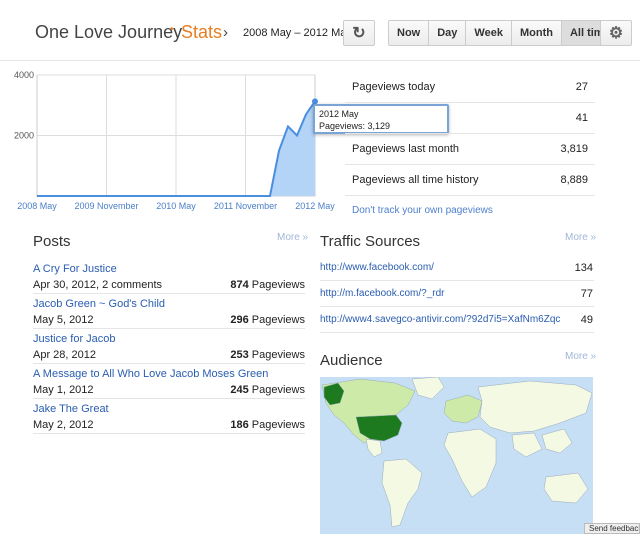 Image resolution: width=640 pixels, height=534 pixels. What do you see at coordinates (463, 409) in the screenshot?
I see `europe-region` at bounding box center [463, 409].